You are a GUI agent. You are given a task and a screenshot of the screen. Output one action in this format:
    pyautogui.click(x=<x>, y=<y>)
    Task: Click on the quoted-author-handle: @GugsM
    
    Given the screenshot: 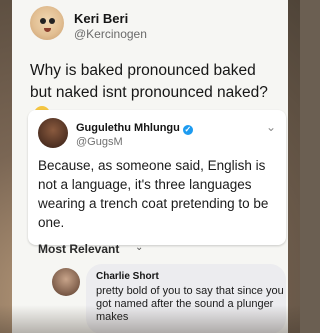 What is the action you would take?
    pyautogui.click(x=99, y=142)
    